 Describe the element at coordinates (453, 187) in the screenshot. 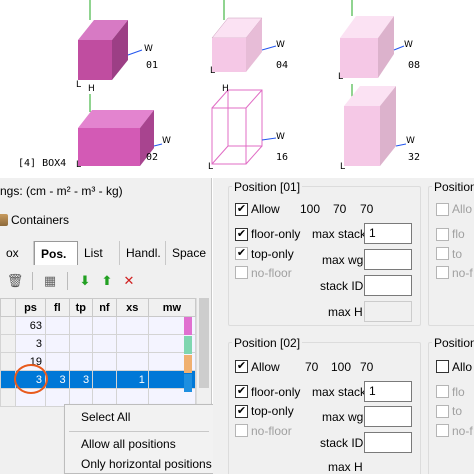

I see `position-03-title: Position` at that location.